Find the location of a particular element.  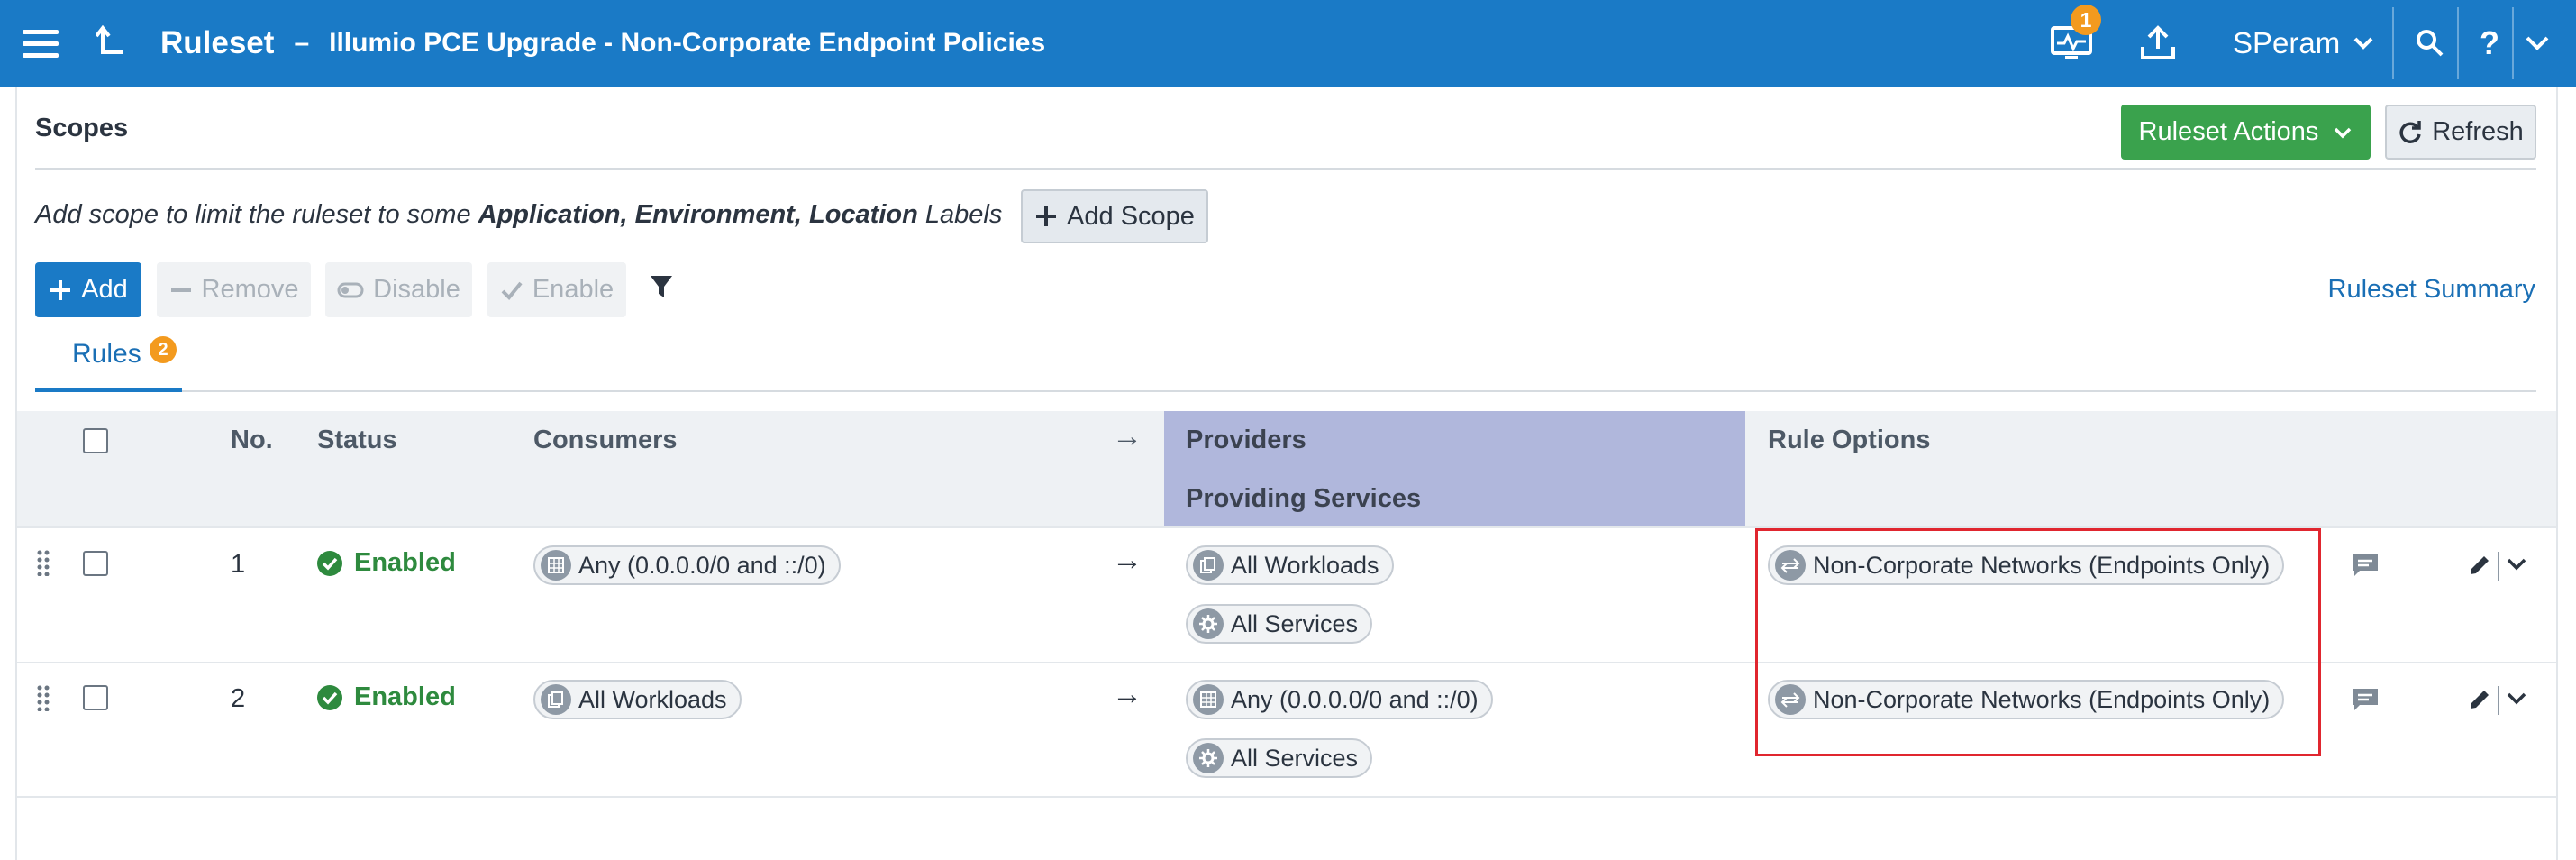

refresh-label: Refresh is located at coordinates (2478, 131).